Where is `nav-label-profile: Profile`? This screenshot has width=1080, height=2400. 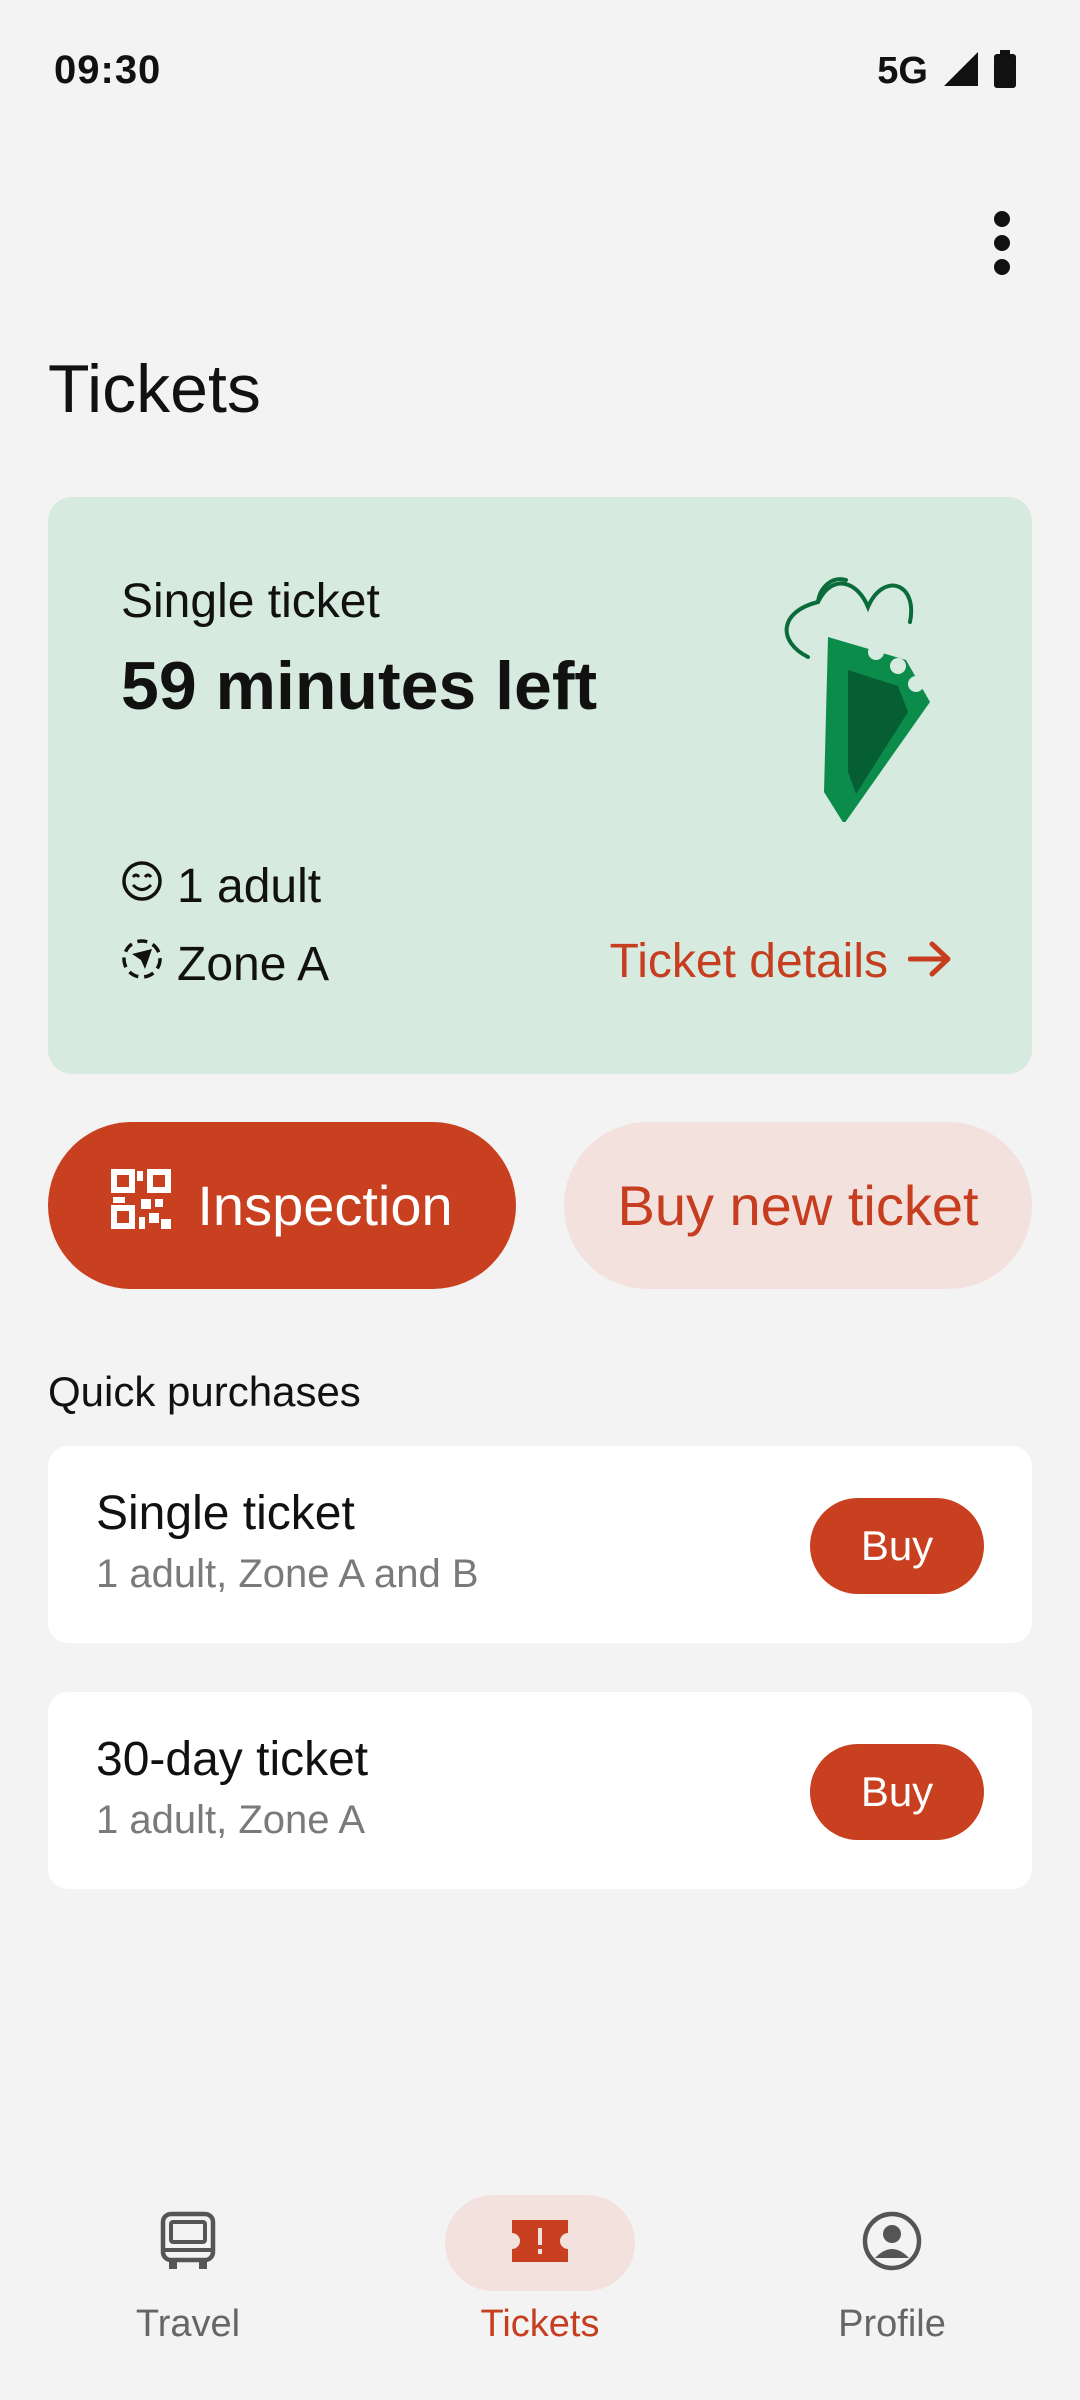 nav-label-profile: Profile is located at coordinates (892, 2324).